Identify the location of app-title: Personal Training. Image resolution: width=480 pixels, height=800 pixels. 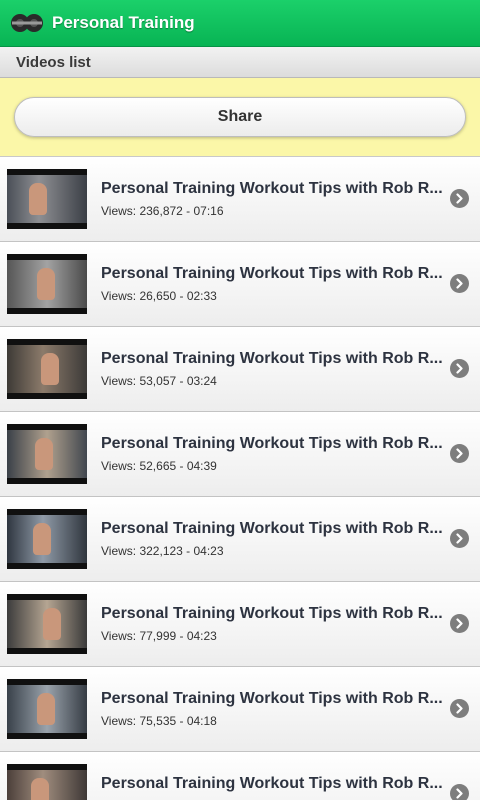
(123, 22).